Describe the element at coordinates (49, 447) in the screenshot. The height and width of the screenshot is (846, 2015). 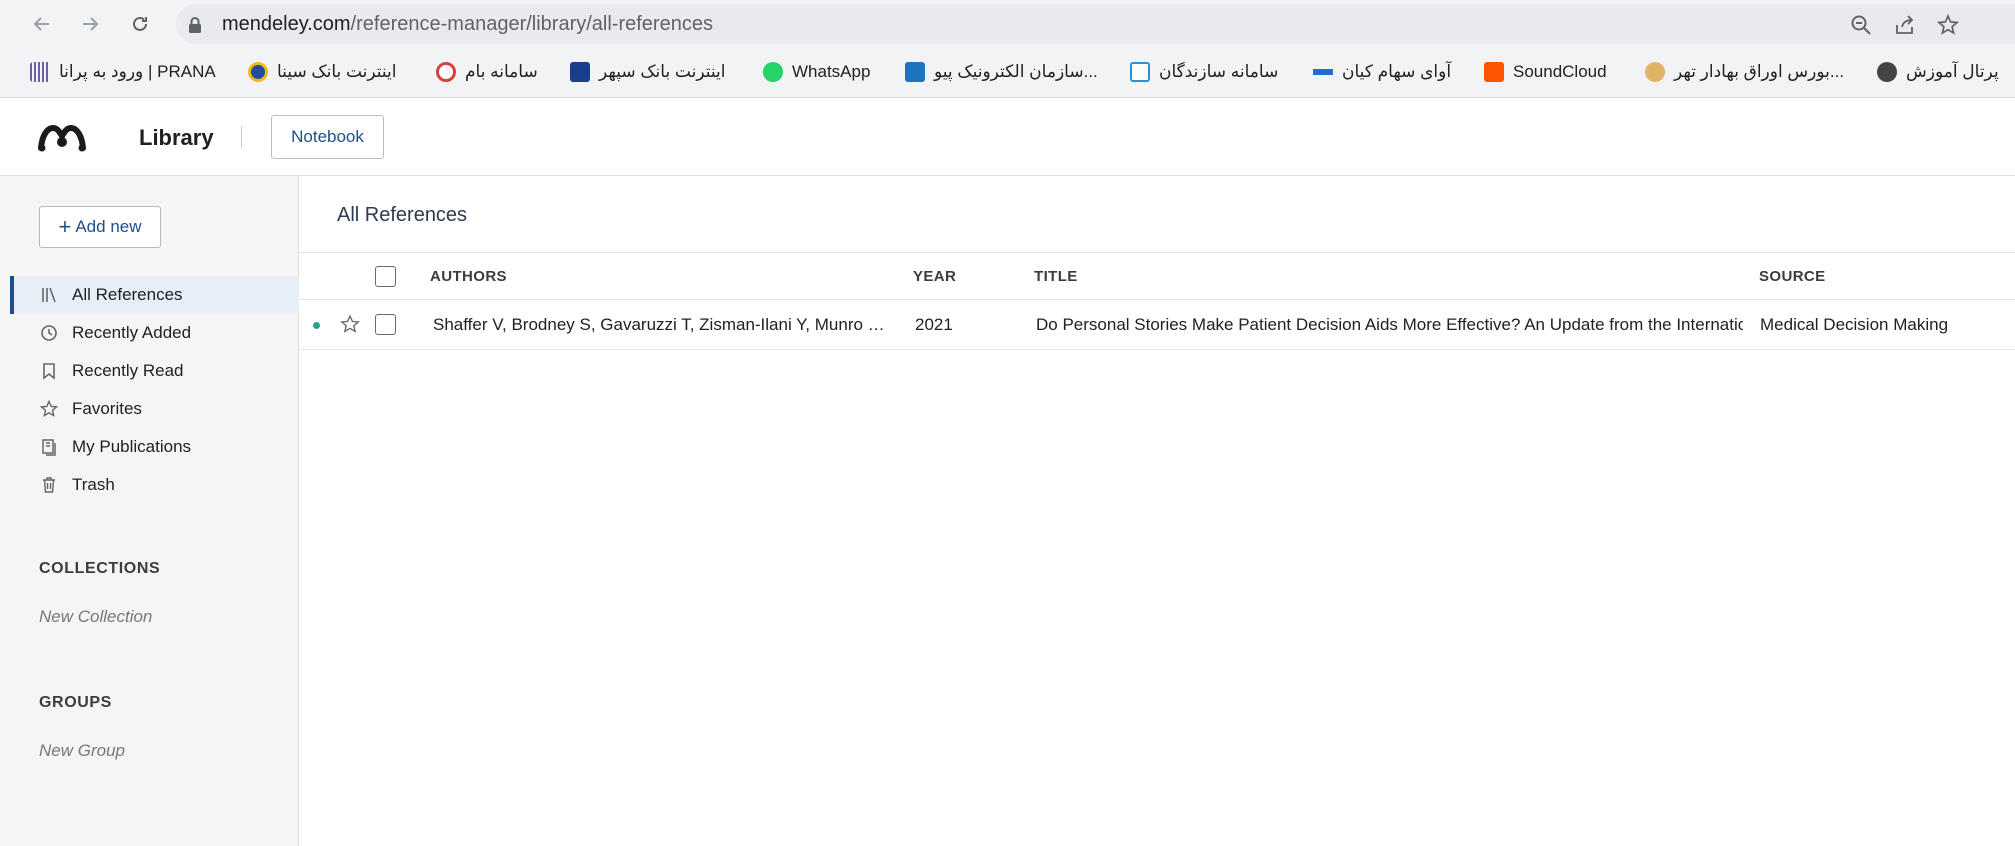
I see `publications-icon` at that location.